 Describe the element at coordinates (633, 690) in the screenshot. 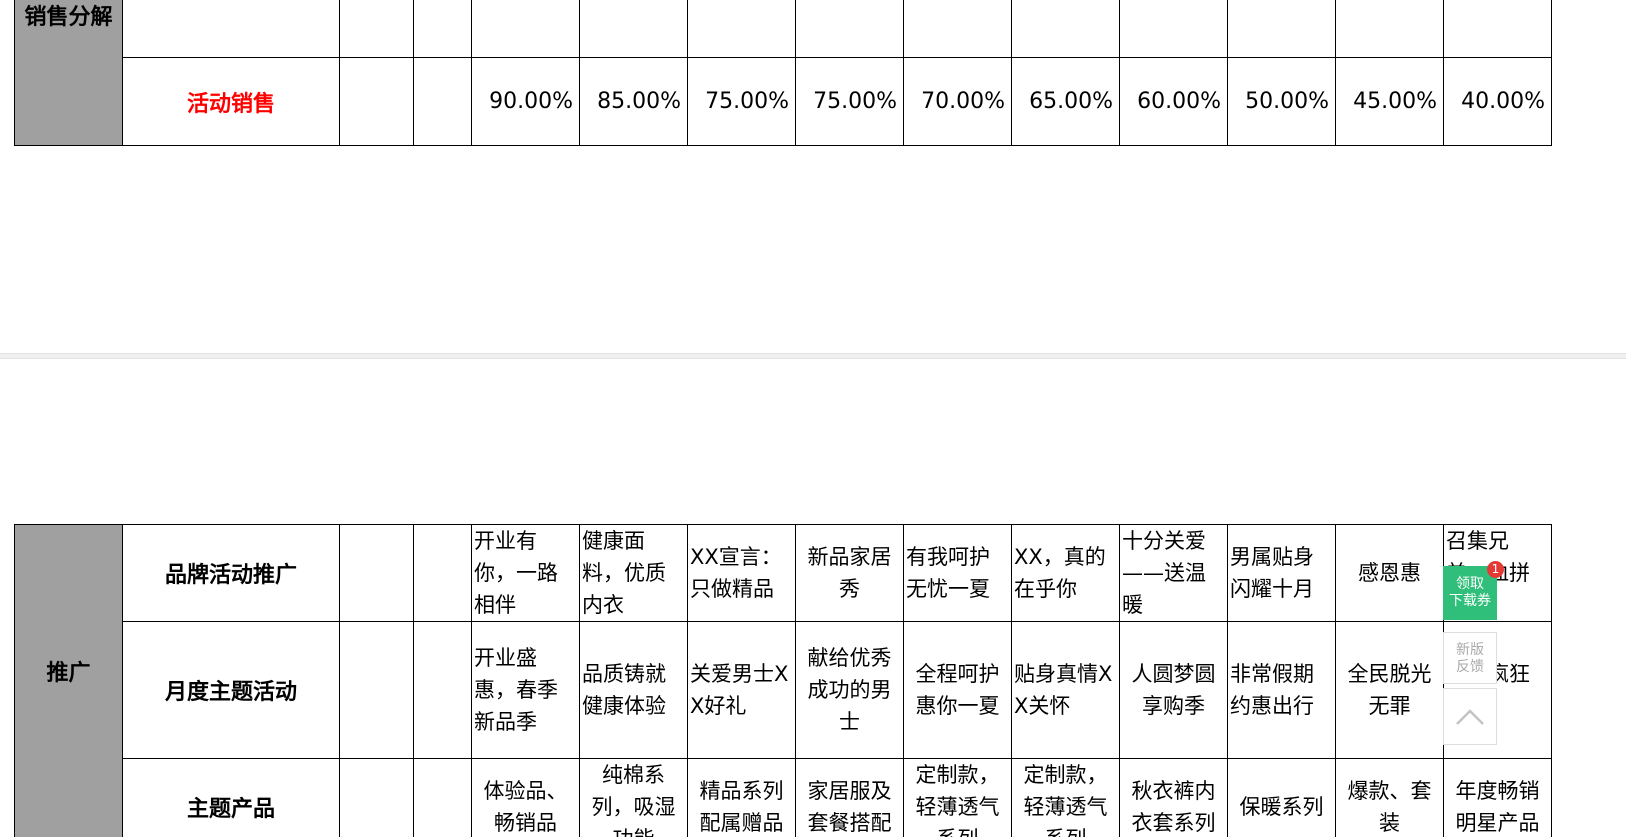

I see `table-cell: 品质铸就健康体验` at that location.